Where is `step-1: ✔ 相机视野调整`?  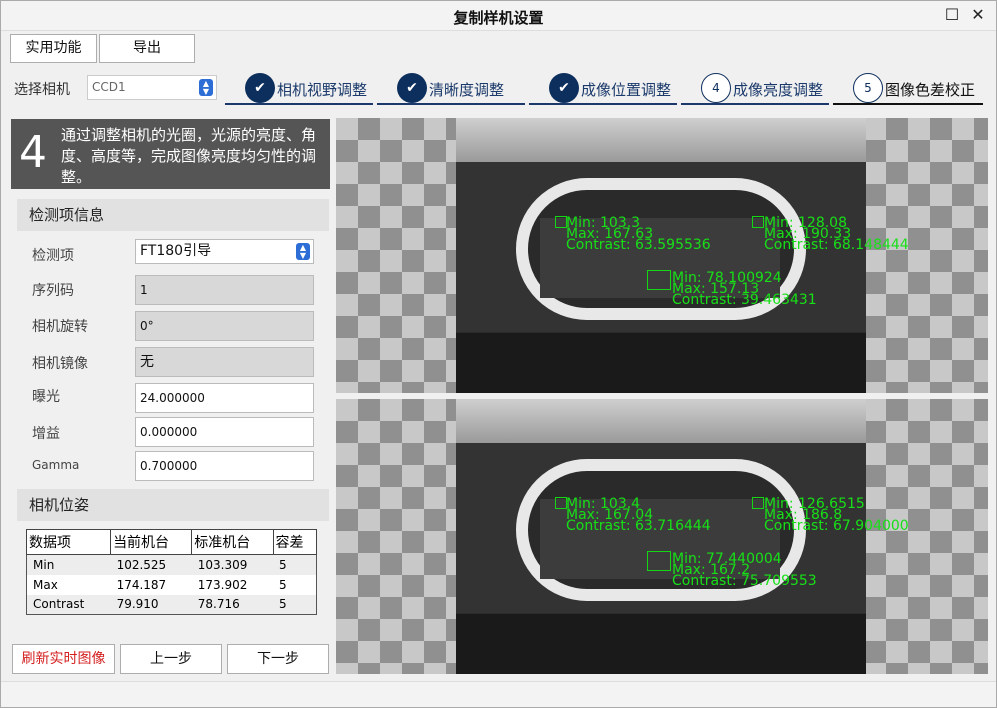
step-1: ✔ 相机视野调整 is located at coordinates (299, 88).